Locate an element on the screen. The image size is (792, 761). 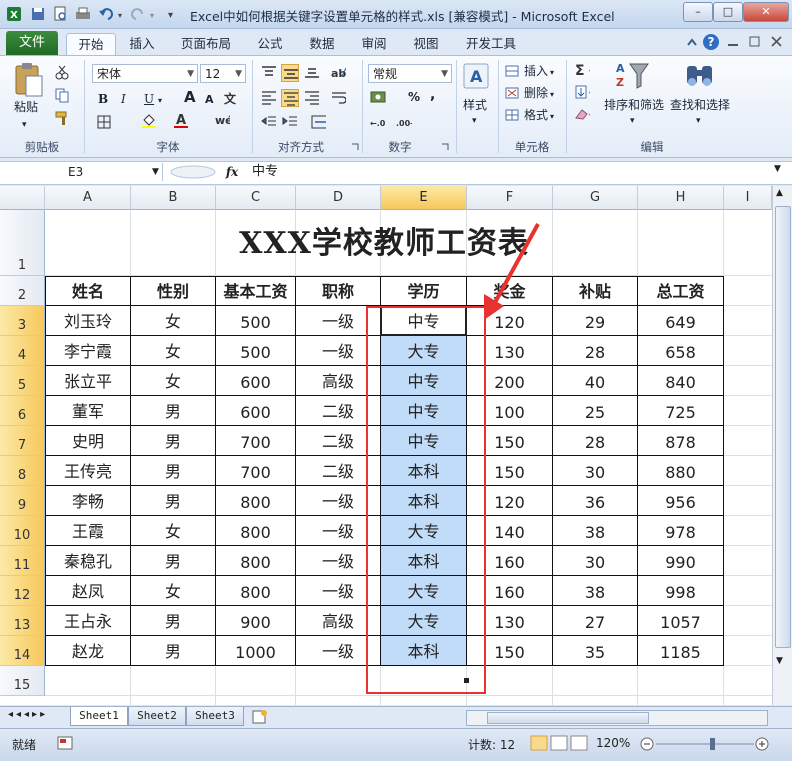
table-cell: 25 is located at coordinates (595, 411).